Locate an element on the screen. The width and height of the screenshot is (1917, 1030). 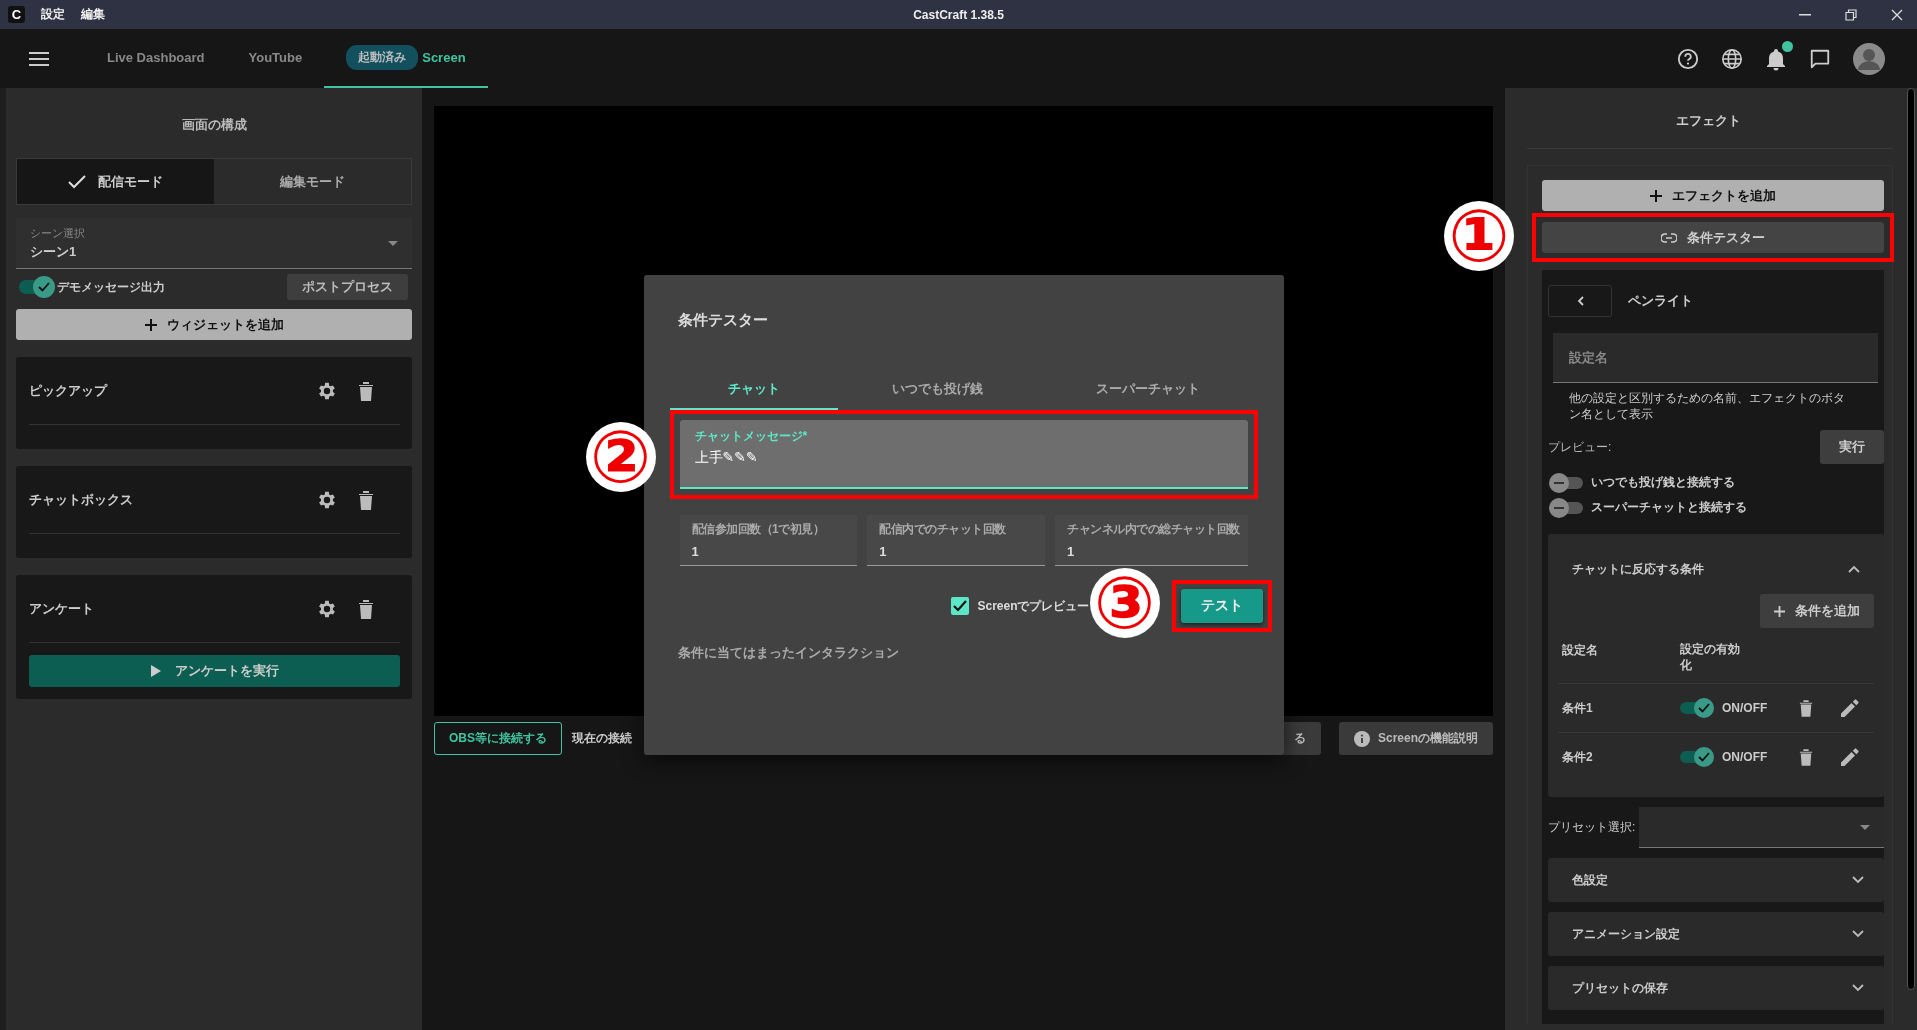
nav-tab-label: Screen is located at coordinates (444, 57).